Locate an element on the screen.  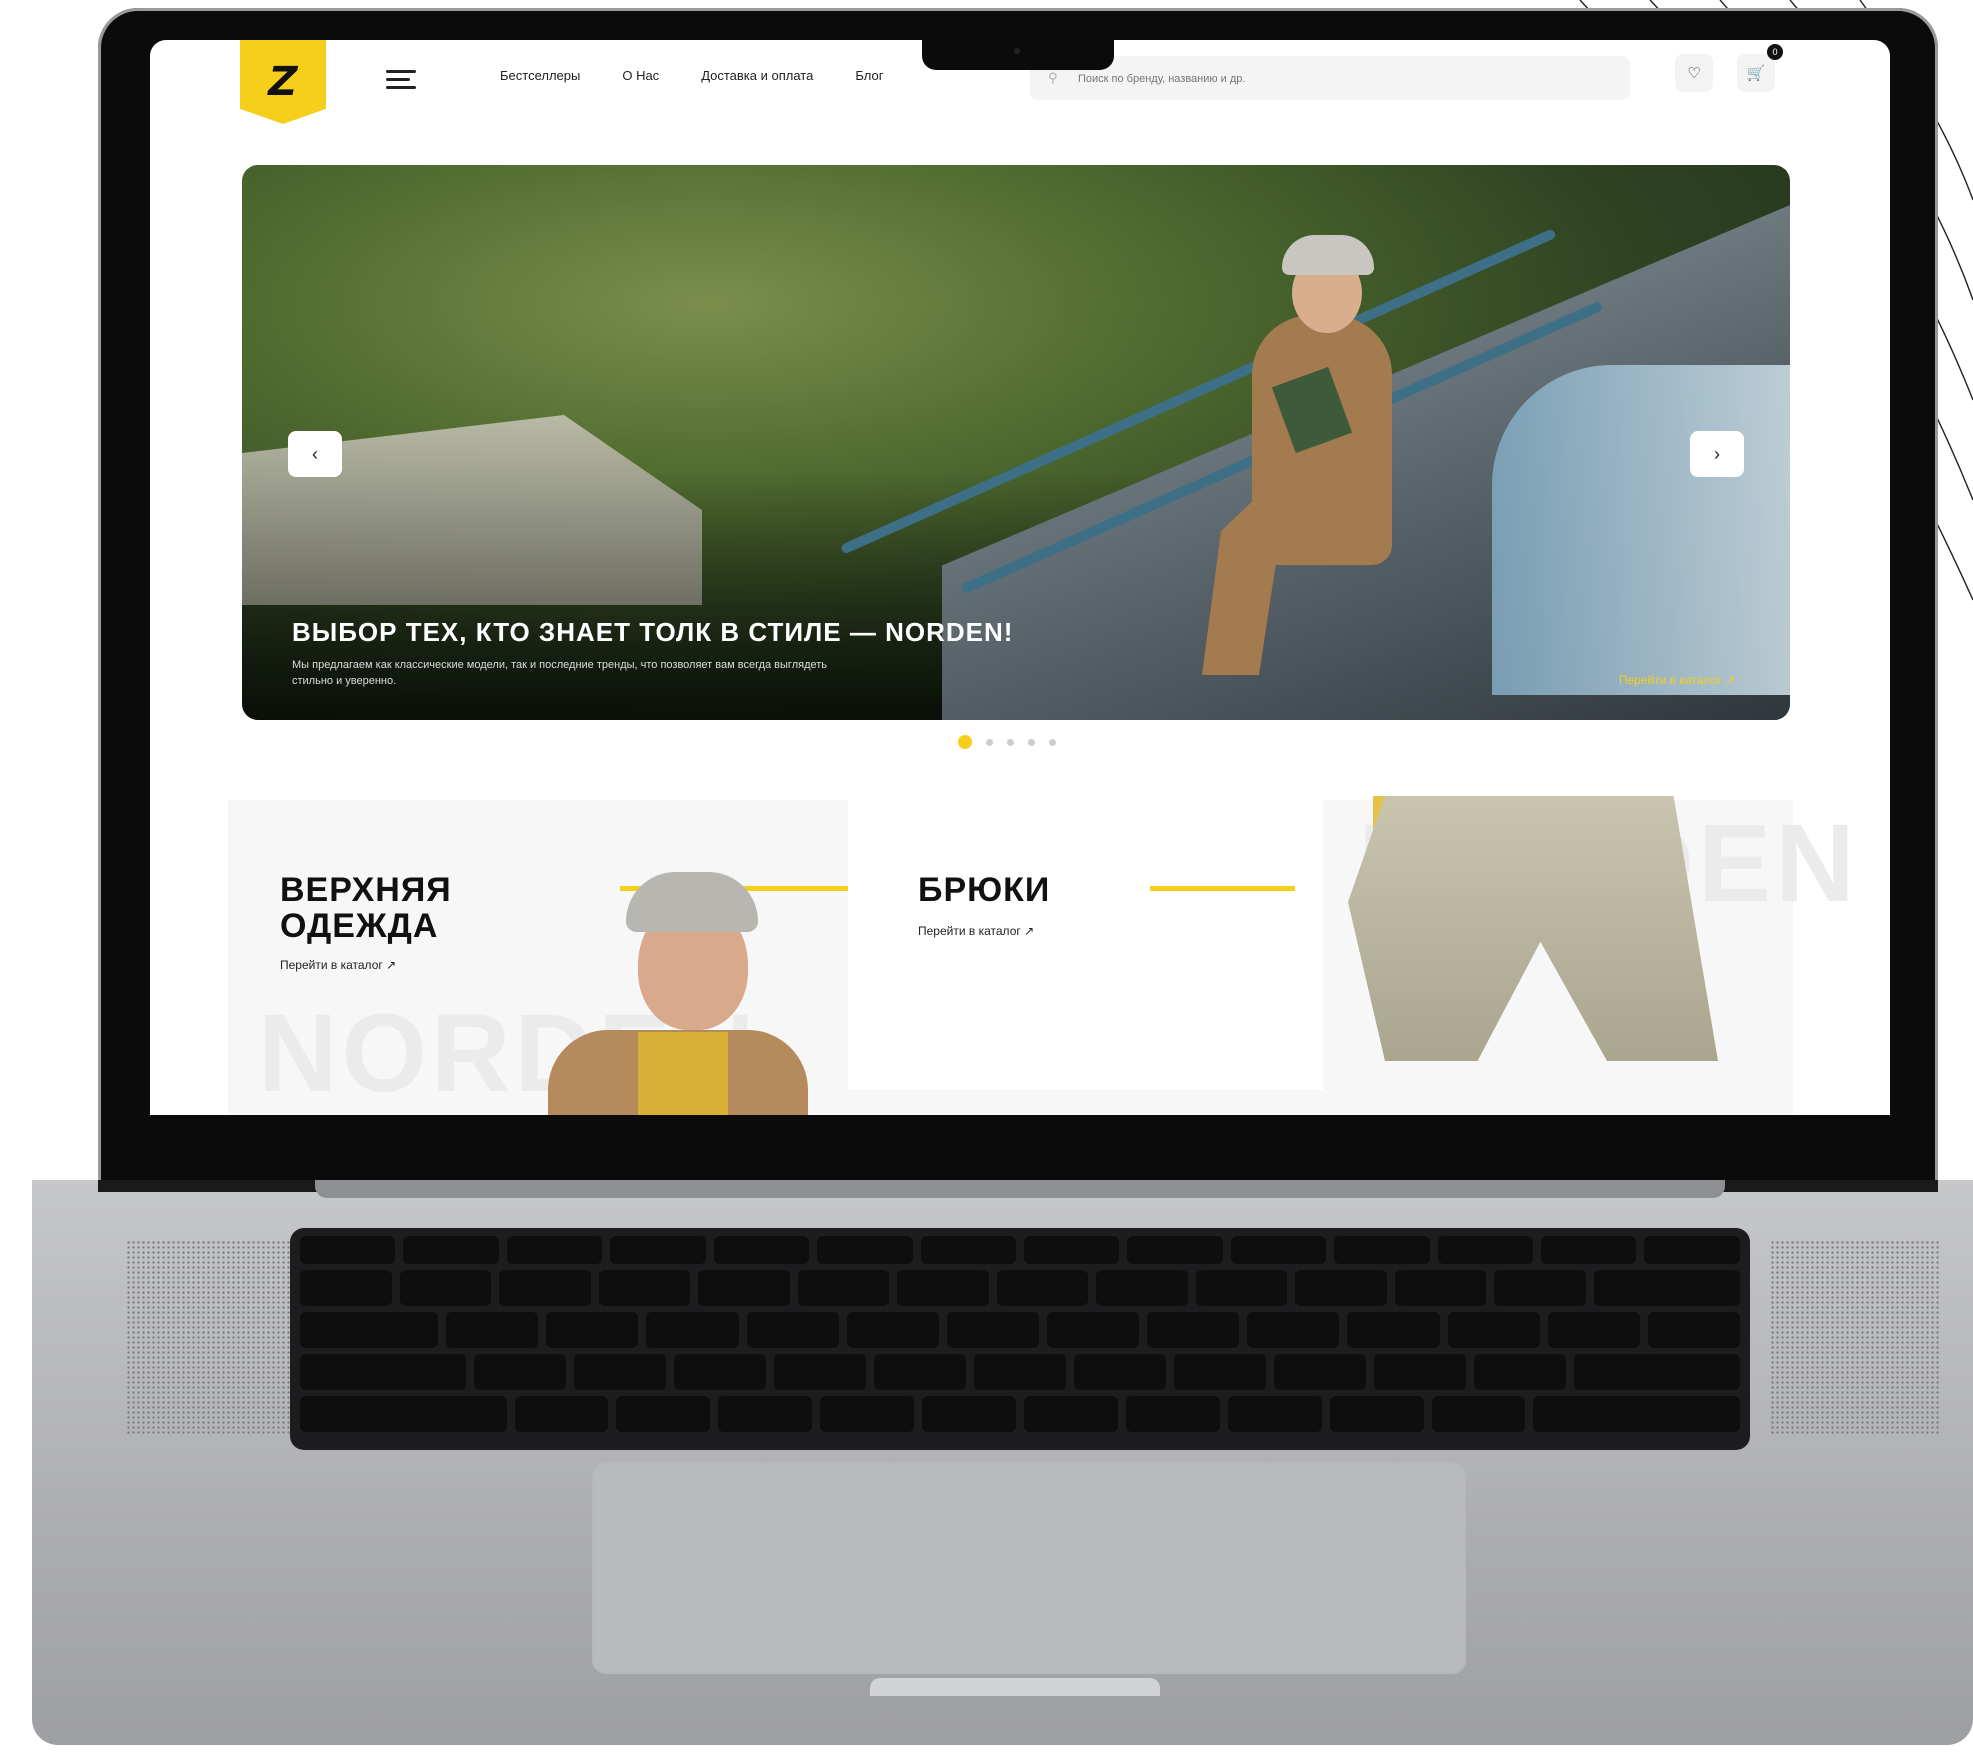
camera-notch is located at coordinates (1018, 53).